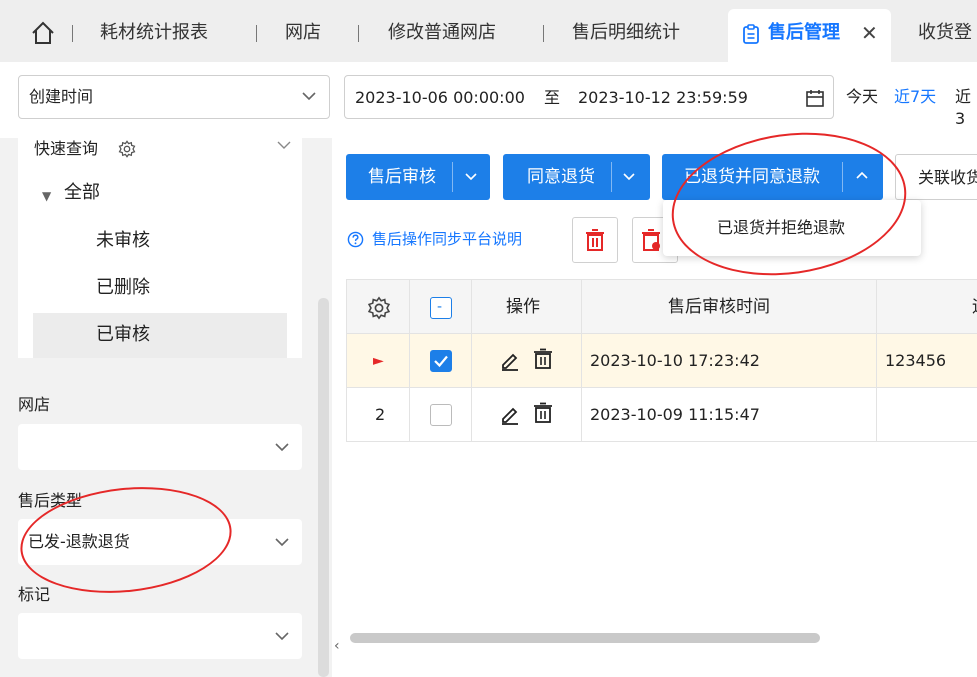 The height and width of the screenshot is (677, 977). I want to click on table-header: - 操作 售后审核时间 运, so click(661, 306).